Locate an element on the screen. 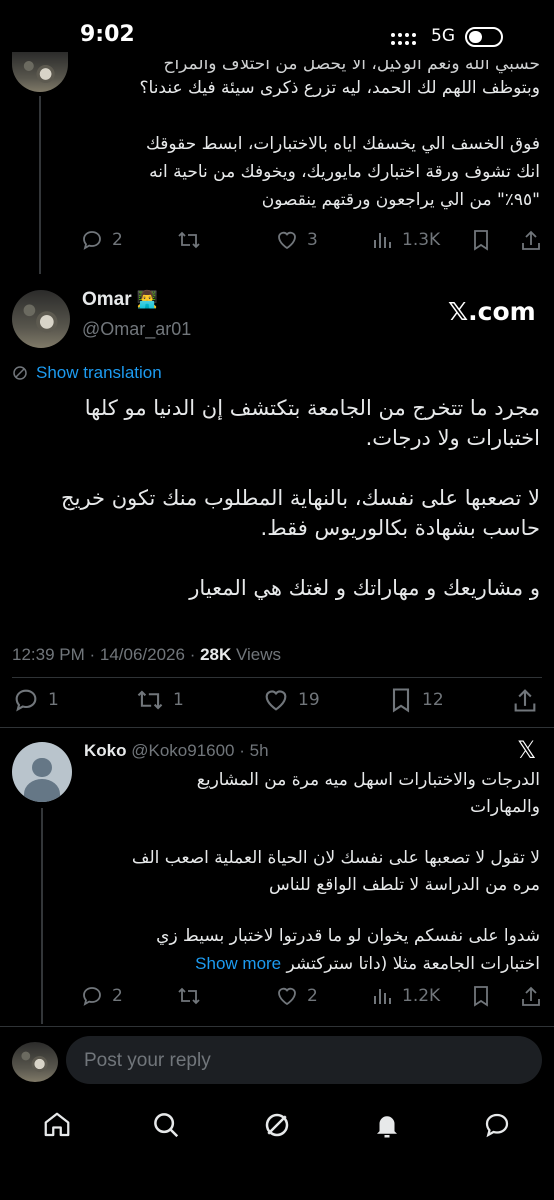 This screenshot has height=1200, width=554. reply-count: 1 is located at coordinates (53, 700).